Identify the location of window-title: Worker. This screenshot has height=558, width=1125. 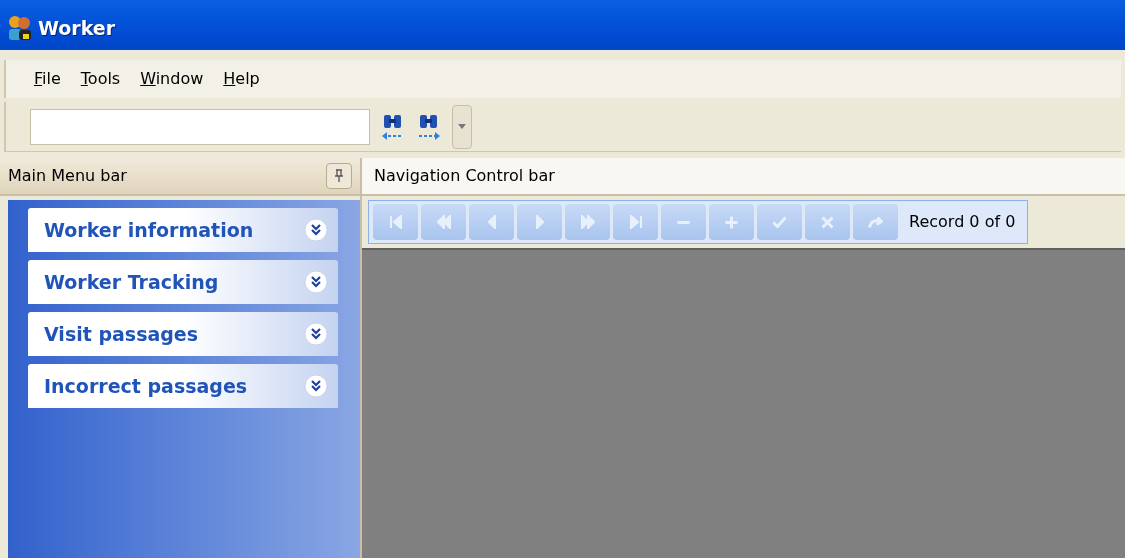
(77, 28).